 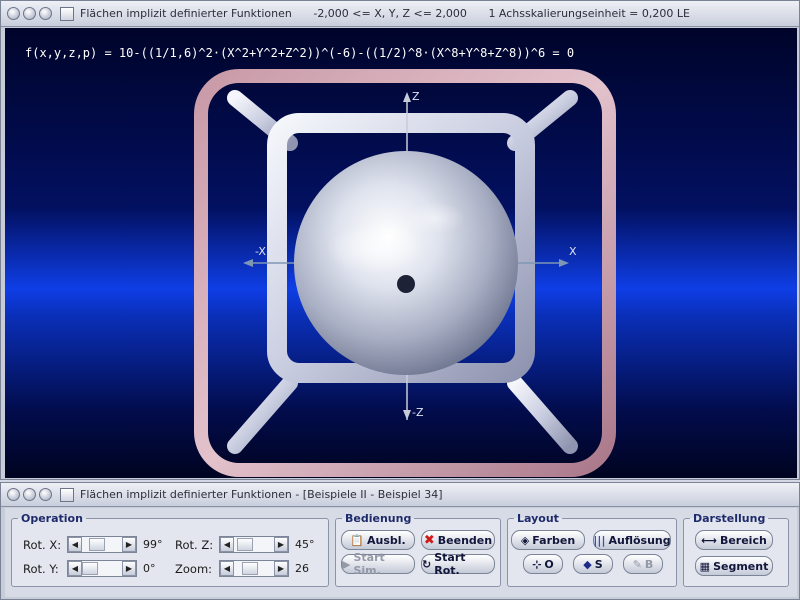 What do you see at coordinates (525, 540) in the screenshot?
I see `paint-bucket-icon: ◈` at bounding box center [525, 540].